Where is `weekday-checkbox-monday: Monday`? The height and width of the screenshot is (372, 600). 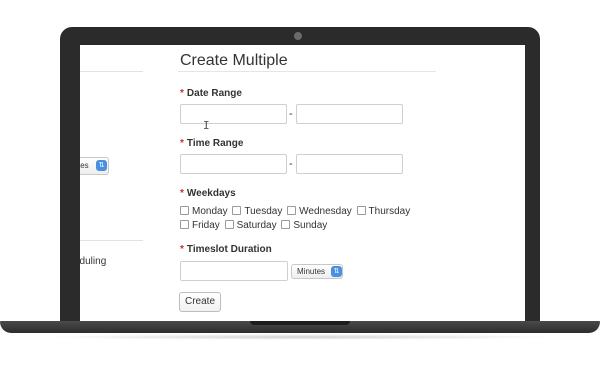
weekday-checkbox-monday: Monday is located at coordinates (204, 211).